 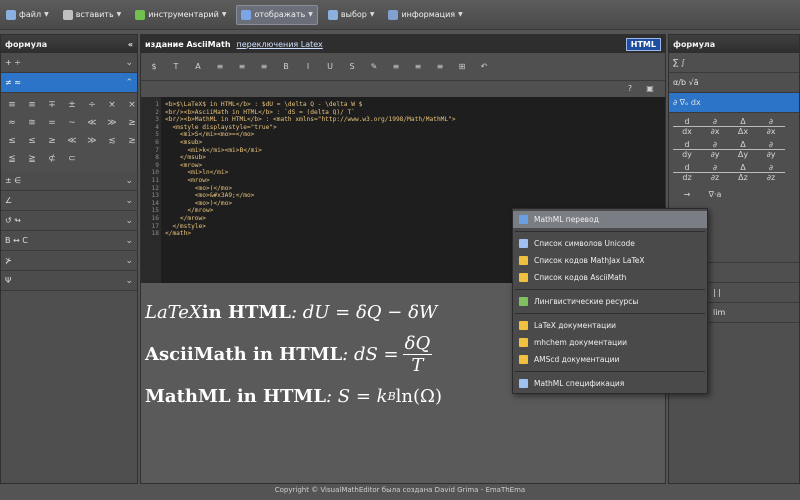 I want to click on toolbar-button: U, so click(x=330, y=67).